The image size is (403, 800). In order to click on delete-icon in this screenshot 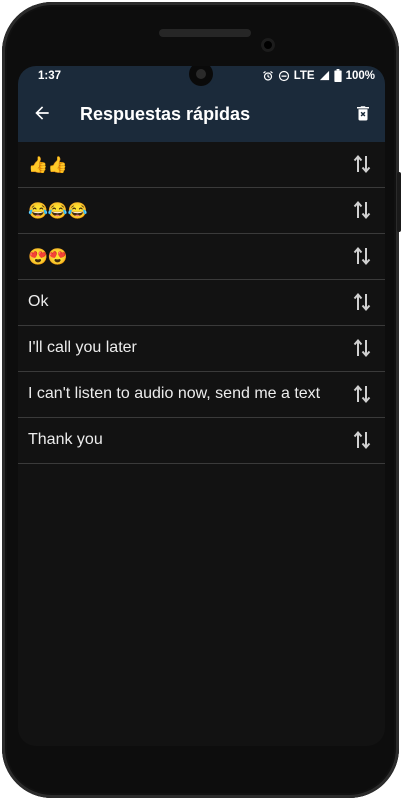, I will do `click(363, 115)`.